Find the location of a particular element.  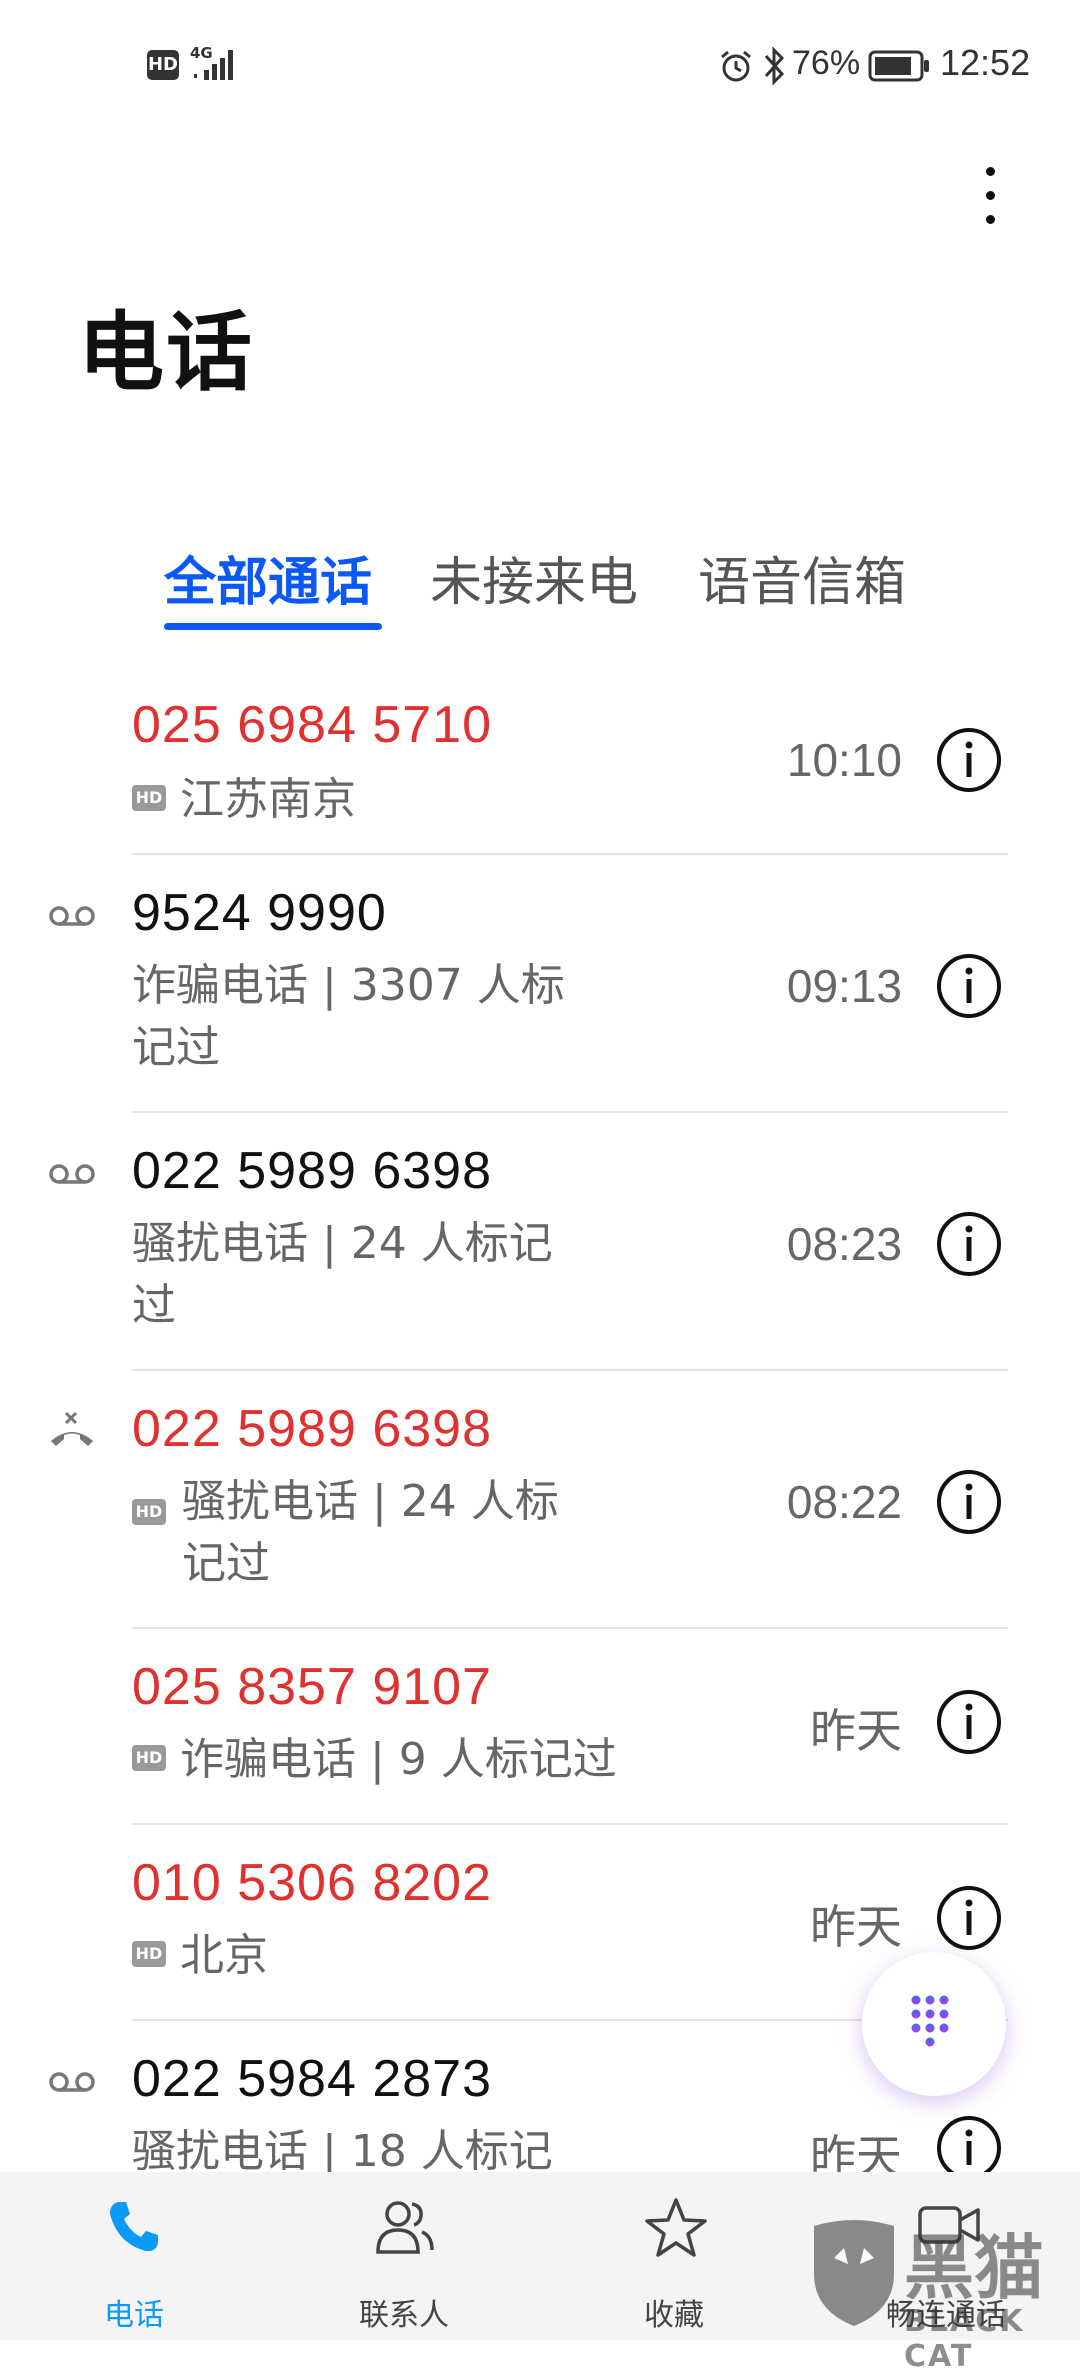

contacts-icon is located at coordinates (405, 2227).